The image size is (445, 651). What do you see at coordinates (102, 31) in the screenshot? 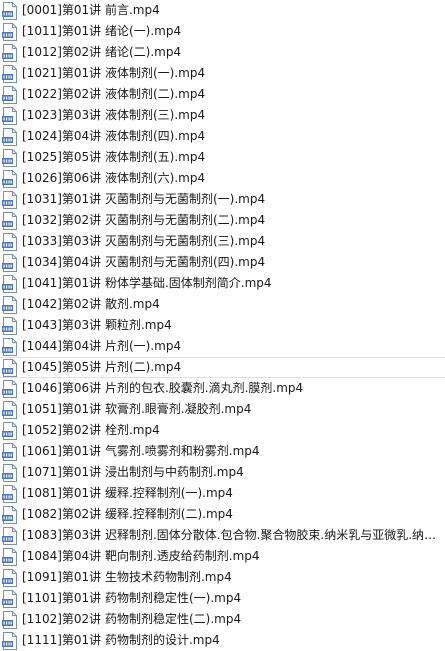
I see `file-name: [1011]第01讲 绪论(一).mp4` at bounding box center [102, 31].